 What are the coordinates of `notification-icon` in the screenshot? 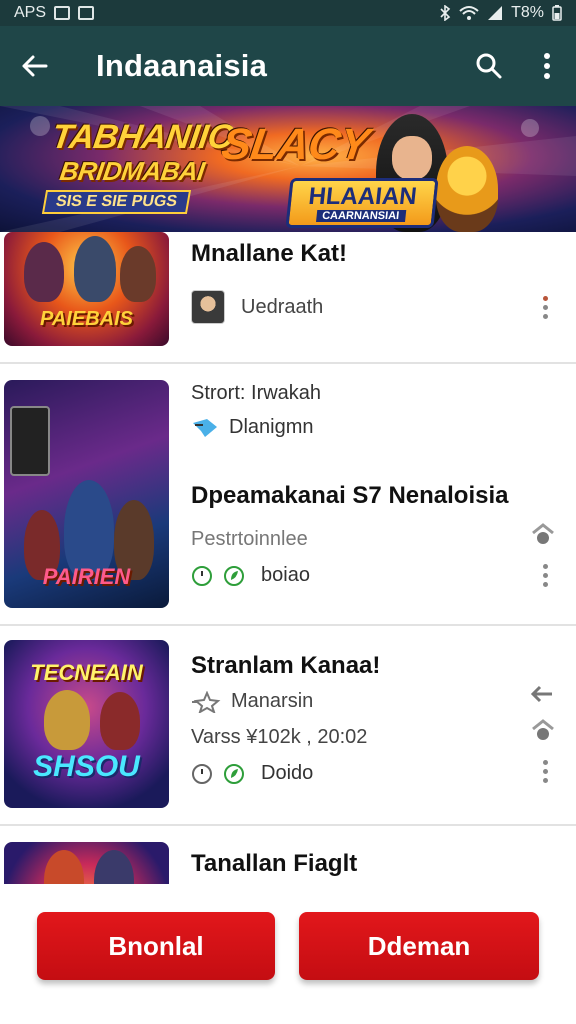 It's located at (62, 13).